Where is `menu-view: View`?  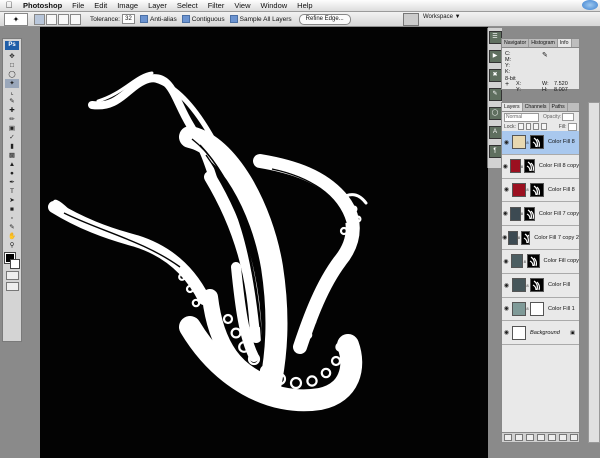 menu-view: View is located at coordinates (242, 5).